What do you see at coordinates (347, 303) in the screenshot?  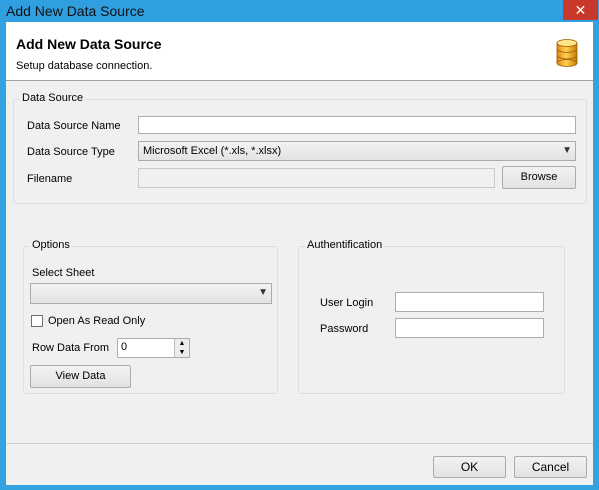 I see `user-login-label: User Login` at bounding box center [347, 303].